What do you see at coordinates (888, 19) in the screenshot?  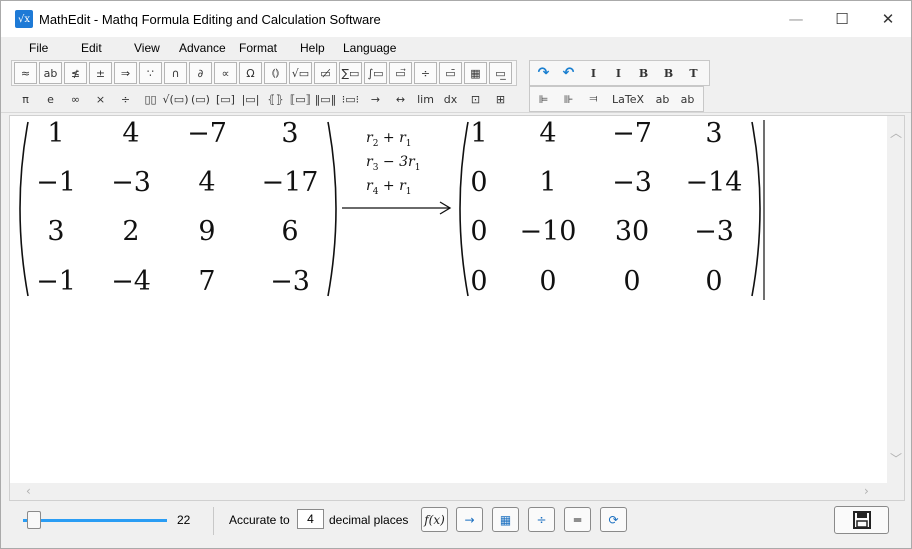 I see `close-icon: ✕` at bounding box center [888, 19].